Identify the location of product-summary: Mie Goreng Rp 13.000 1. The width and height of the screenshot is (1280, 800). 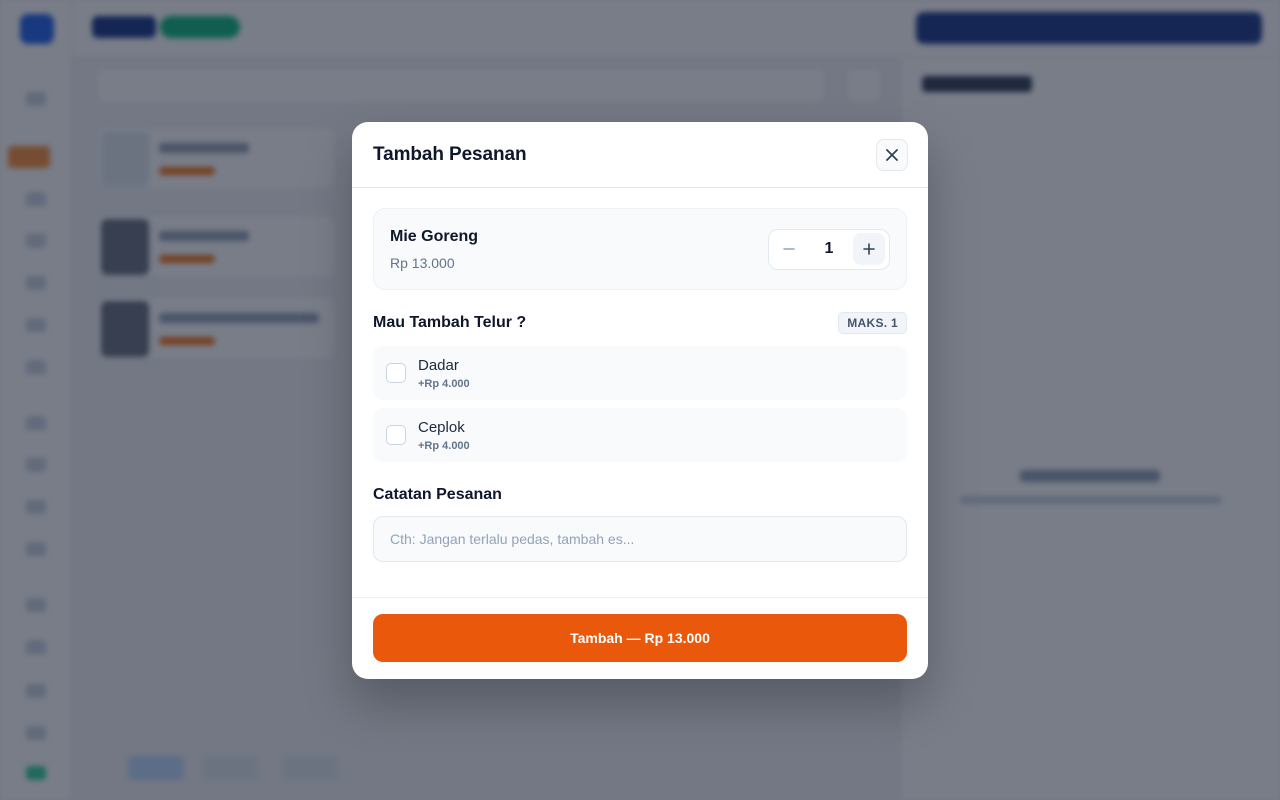
(640, 249).